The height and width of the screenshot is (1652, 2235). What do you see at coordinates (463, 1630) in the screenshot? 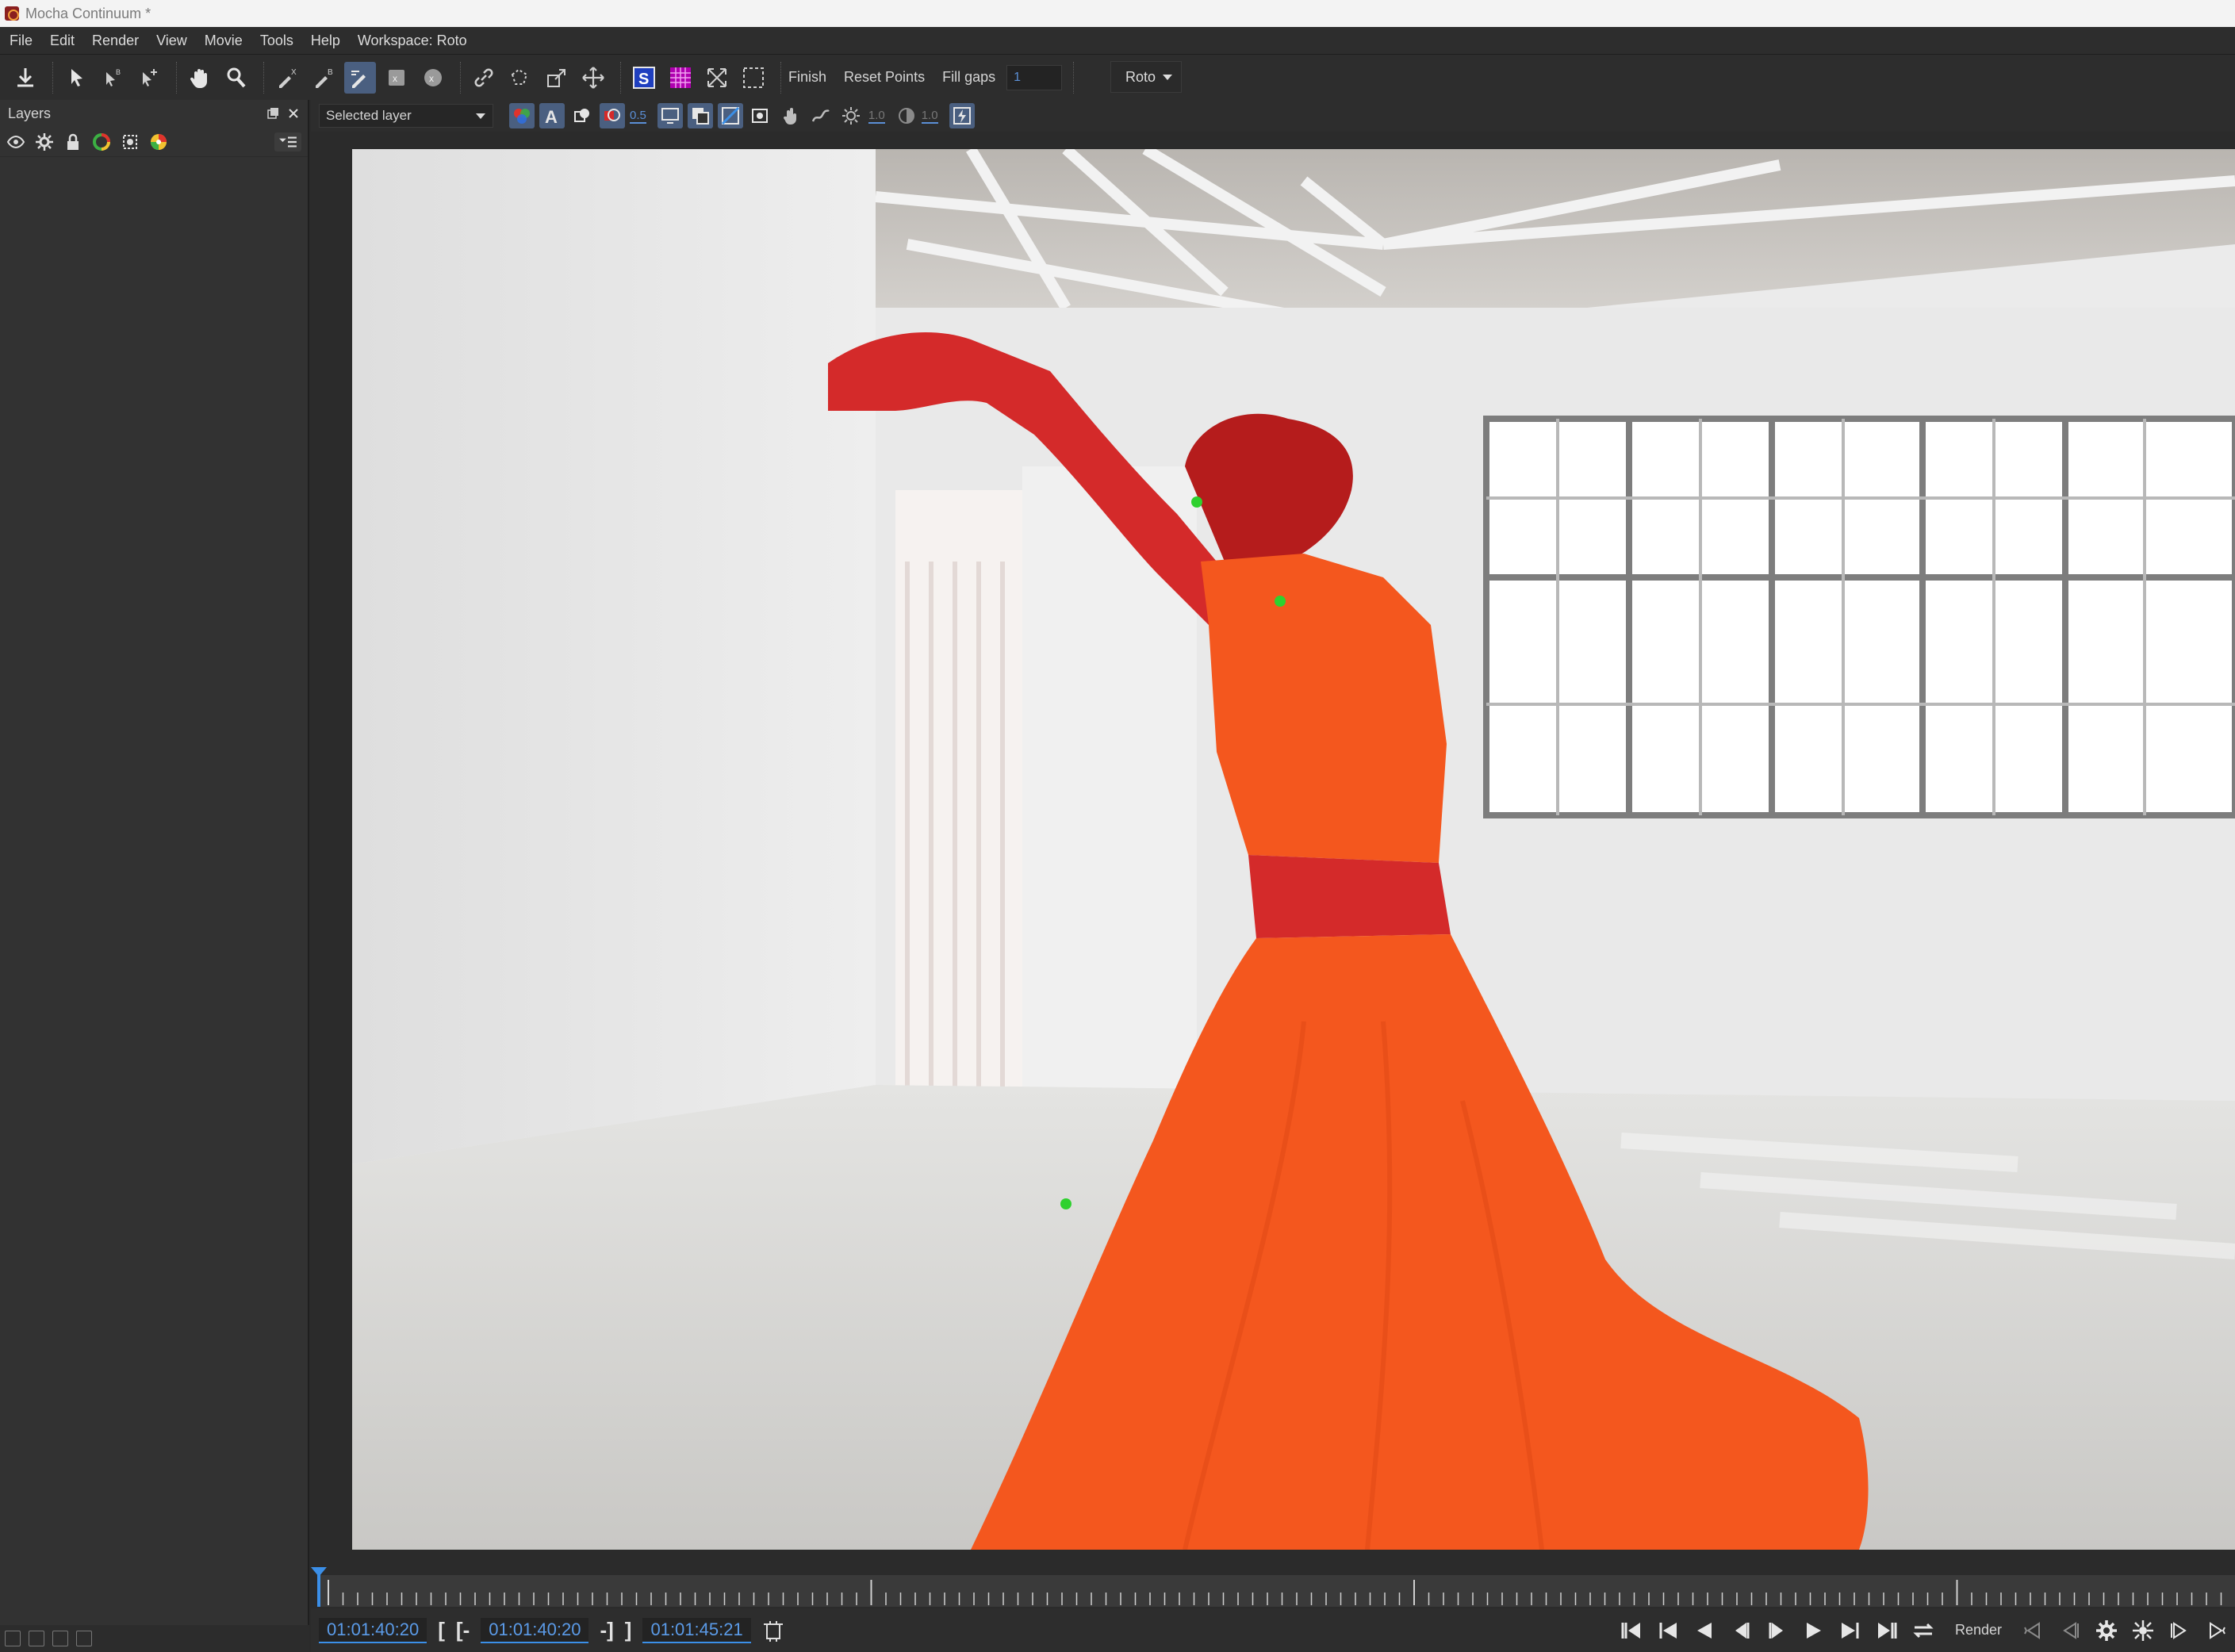
I see `go-to-in-point-button: [-` at bounding box center [463, 1630].